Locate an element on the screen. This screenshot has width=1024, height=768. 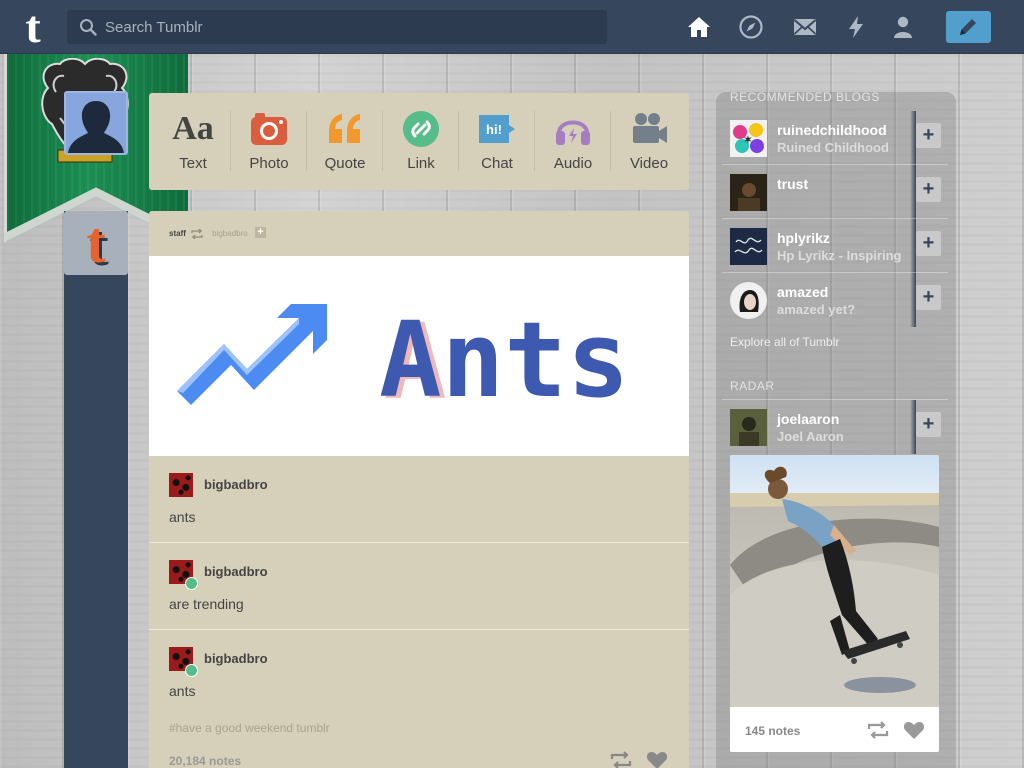
home-icon is located at coordinates (699, 27).